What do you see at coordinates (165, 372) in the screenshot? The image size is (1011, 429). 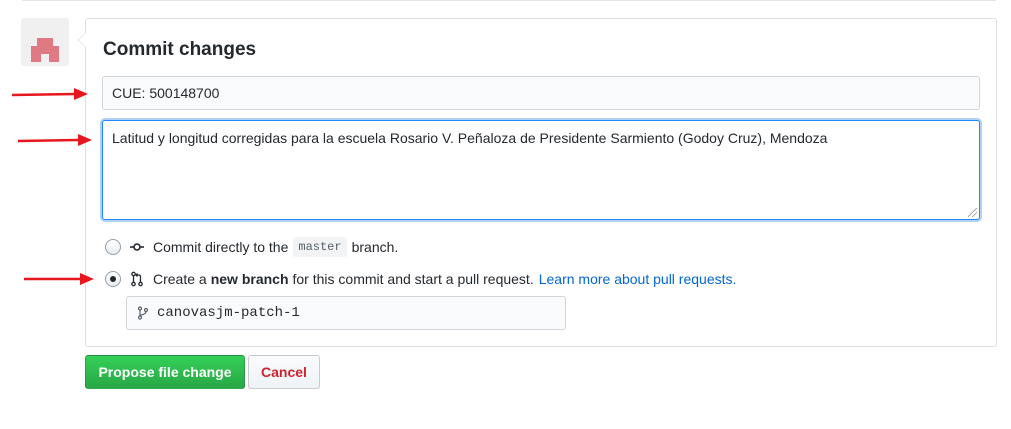 I see `propose-file-change-button: Propose file change` at bounding box center [165, 372].